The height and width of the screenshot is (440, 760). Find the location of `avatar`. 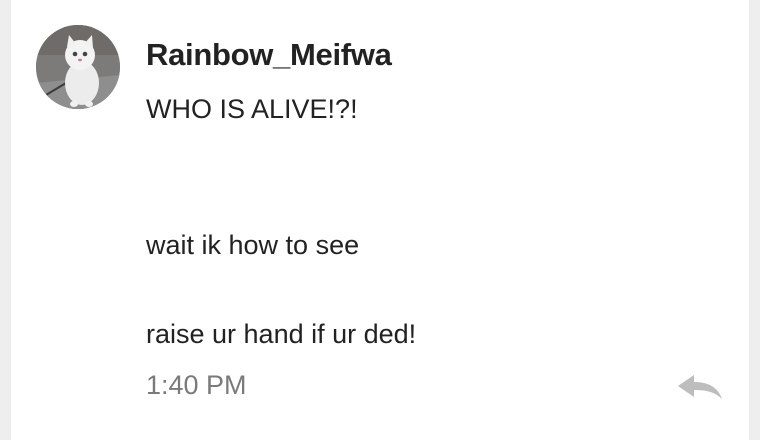

avatar is located at coordinates (78, 67).